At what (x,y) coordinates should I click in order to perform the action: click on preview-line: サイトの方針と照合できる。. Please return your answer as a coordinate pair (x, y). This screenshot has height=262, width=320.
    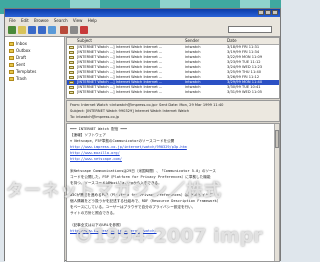
    Looking at the image, I should click on (93, 213).